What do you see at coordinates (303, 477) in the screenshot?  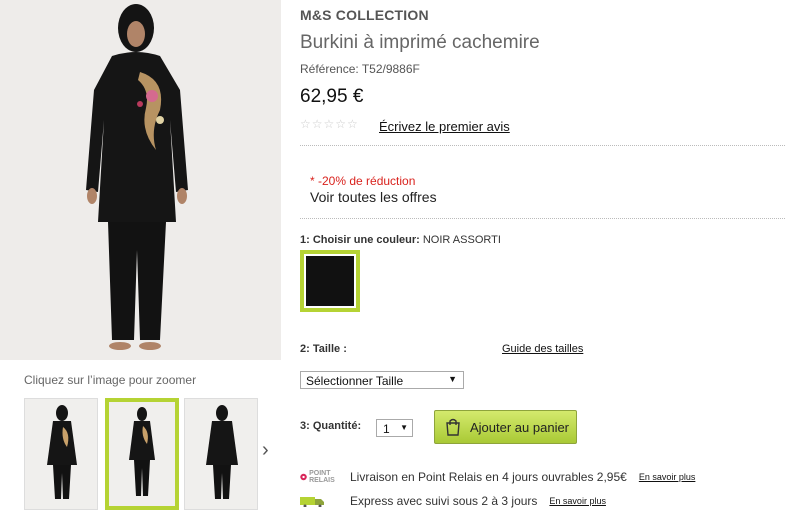 I see `pin-icon` at bounding box center [303, 477].